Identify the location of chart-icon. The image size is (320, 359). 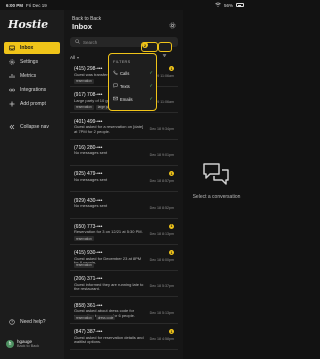
(12, 76).